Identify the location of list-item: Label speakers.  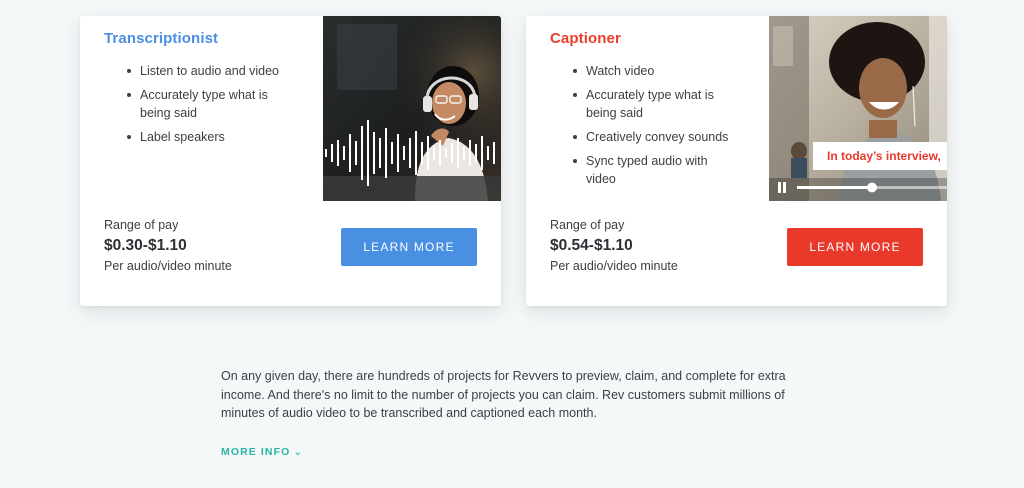
(205, 137).